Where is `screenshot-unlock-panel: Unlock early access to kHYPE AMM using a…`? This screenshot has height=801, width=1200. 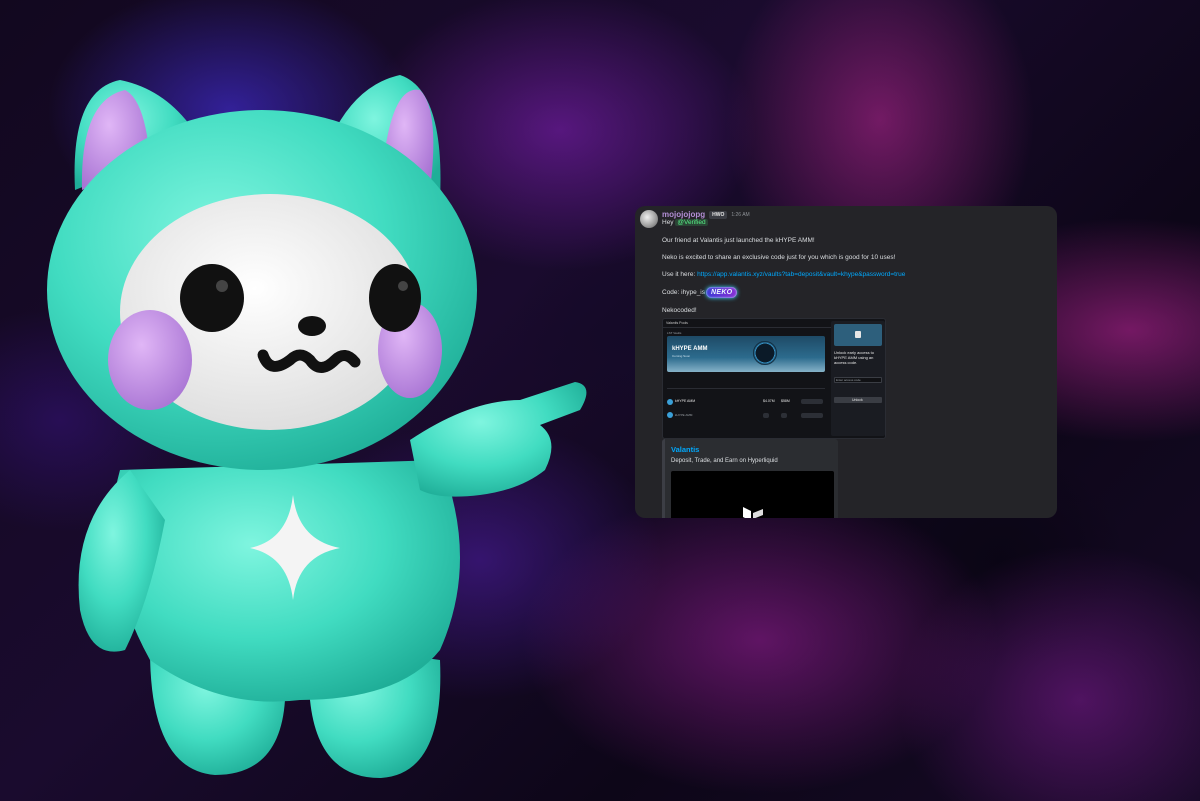 screenshot-unlock-panel: Unlock early access to kHYPE AMM using a… is located at coordinates (858, 378).